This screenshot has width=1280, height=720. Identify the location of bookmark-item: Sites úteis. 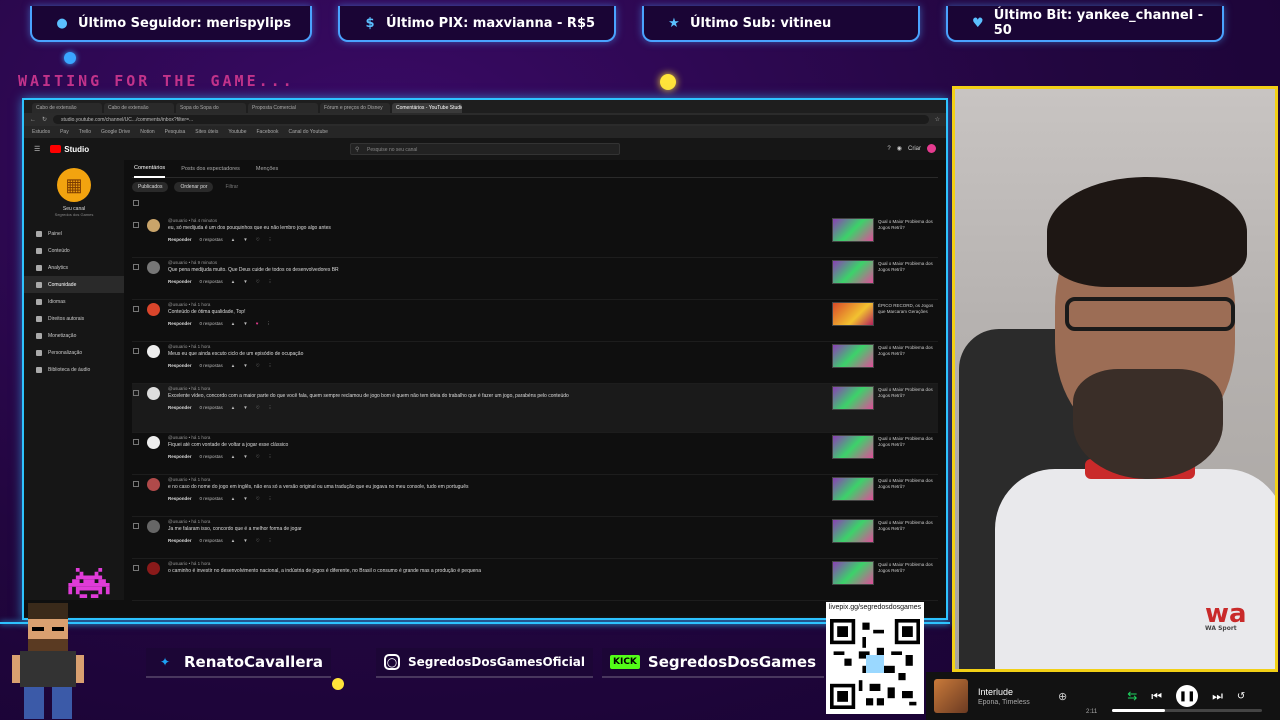
(206, 132).